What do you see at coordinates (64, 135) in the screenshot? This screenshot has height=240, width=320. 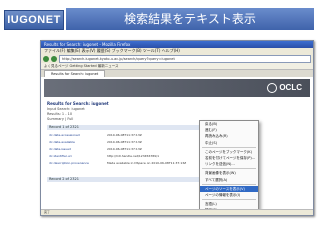 I see `row-key: dc:date.accessioned` at bounding box center [64, 135].